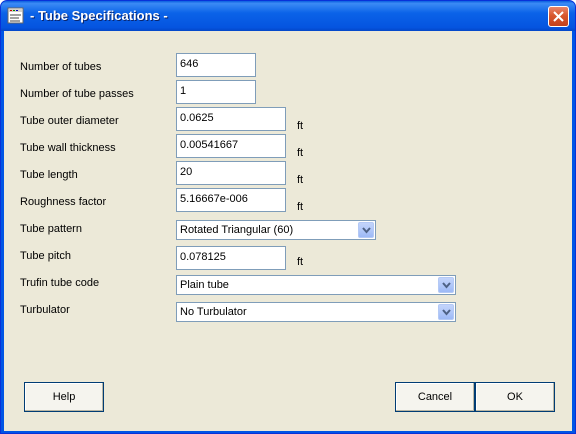  What do you see at coordinates (213, 312) in the screenshot?
I see `turbulator-value: No Turbulator` at bounding box center [213, 312].